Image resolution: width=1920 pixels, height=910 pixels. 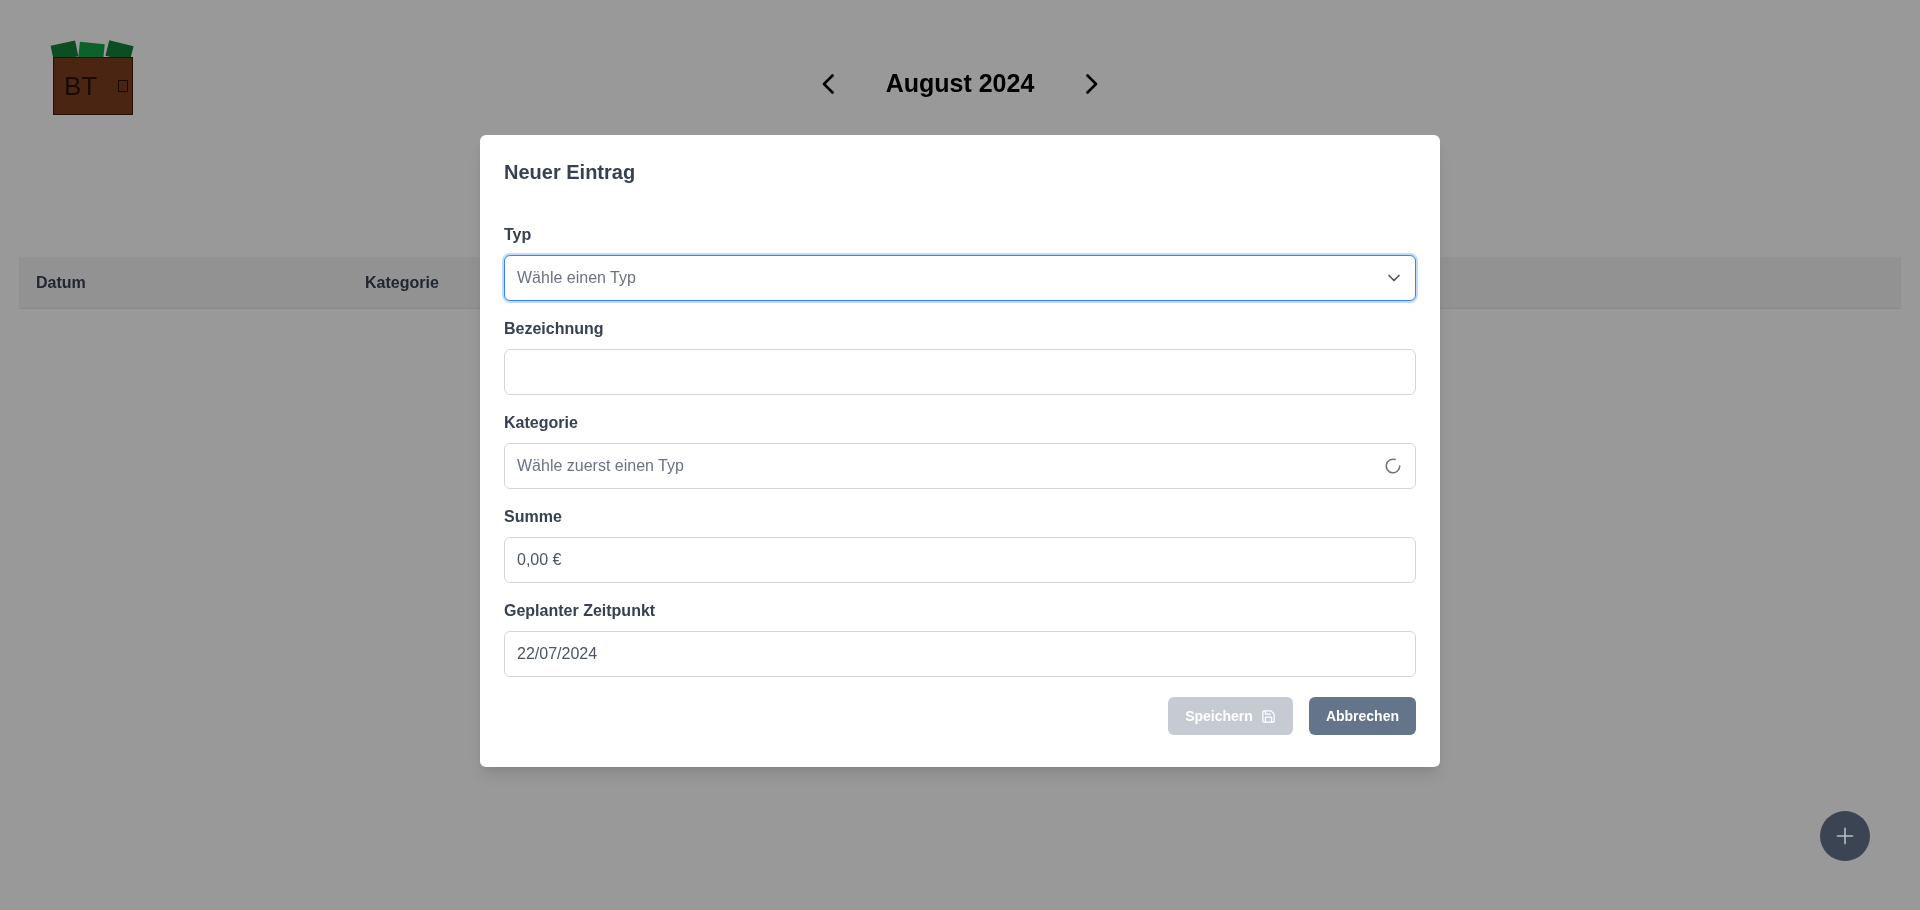 What do you see at coordinates (61, 282) in the screenshot?
I see `column-header: Datum` at bounding box center [61, 282].